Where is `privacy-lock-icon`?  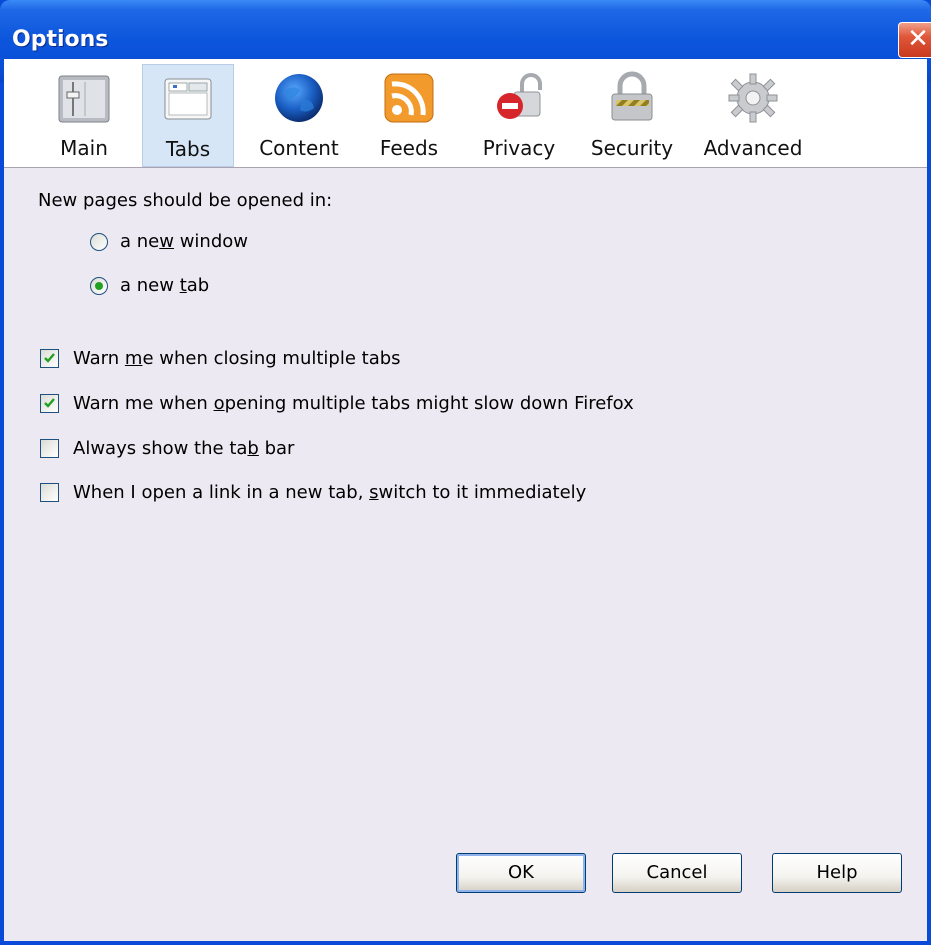 privacy-lock-icon is located at coordinates (519, 96).